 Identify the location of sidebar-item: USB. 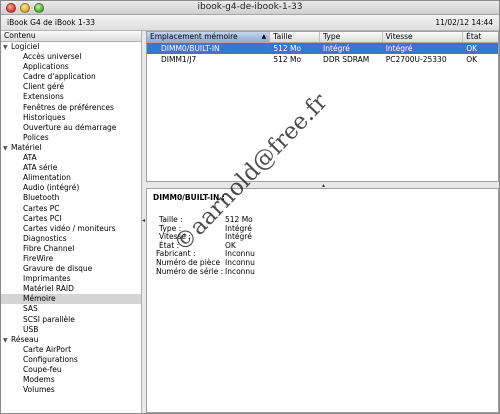
(71, 330).